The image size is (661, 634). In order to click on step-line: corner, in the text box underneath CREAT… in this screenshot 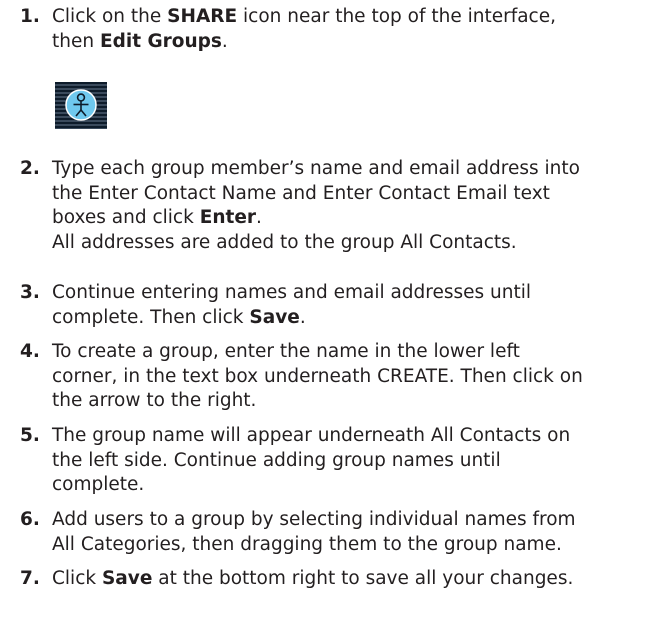, I will do `click(351, 377)`.